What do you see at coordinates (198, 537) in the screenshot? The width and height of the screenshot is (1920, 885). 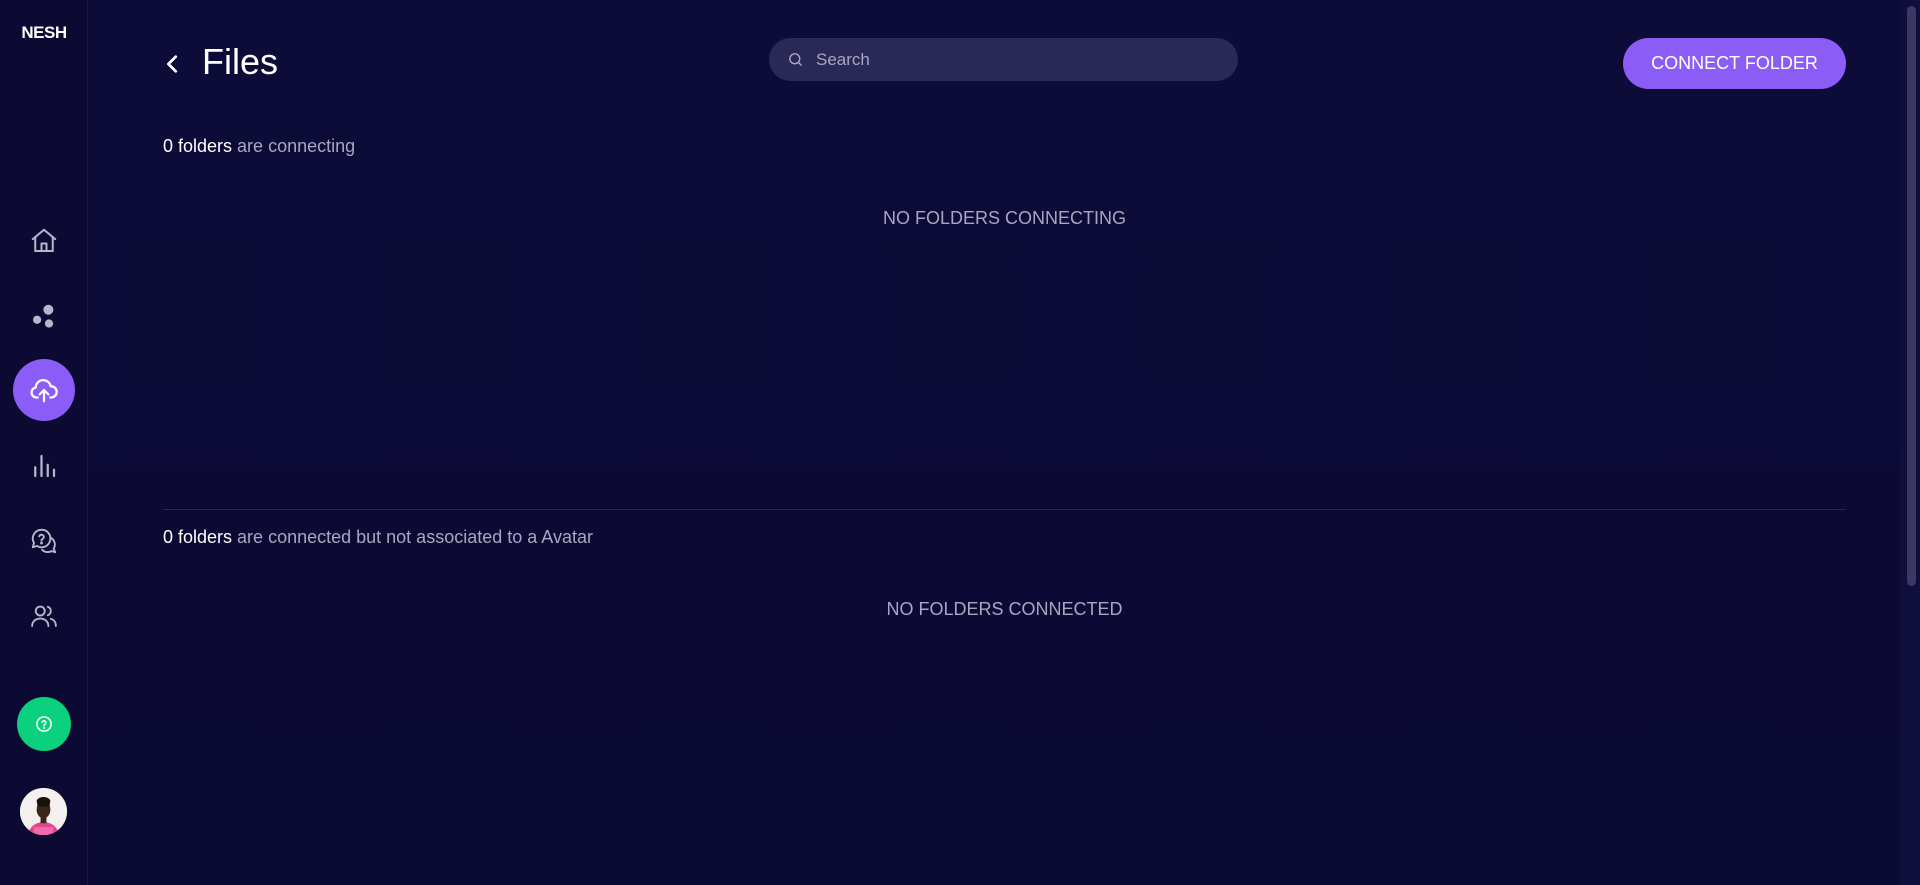 I see `connected-count: 0 folders` at bounding box center [198, 537].